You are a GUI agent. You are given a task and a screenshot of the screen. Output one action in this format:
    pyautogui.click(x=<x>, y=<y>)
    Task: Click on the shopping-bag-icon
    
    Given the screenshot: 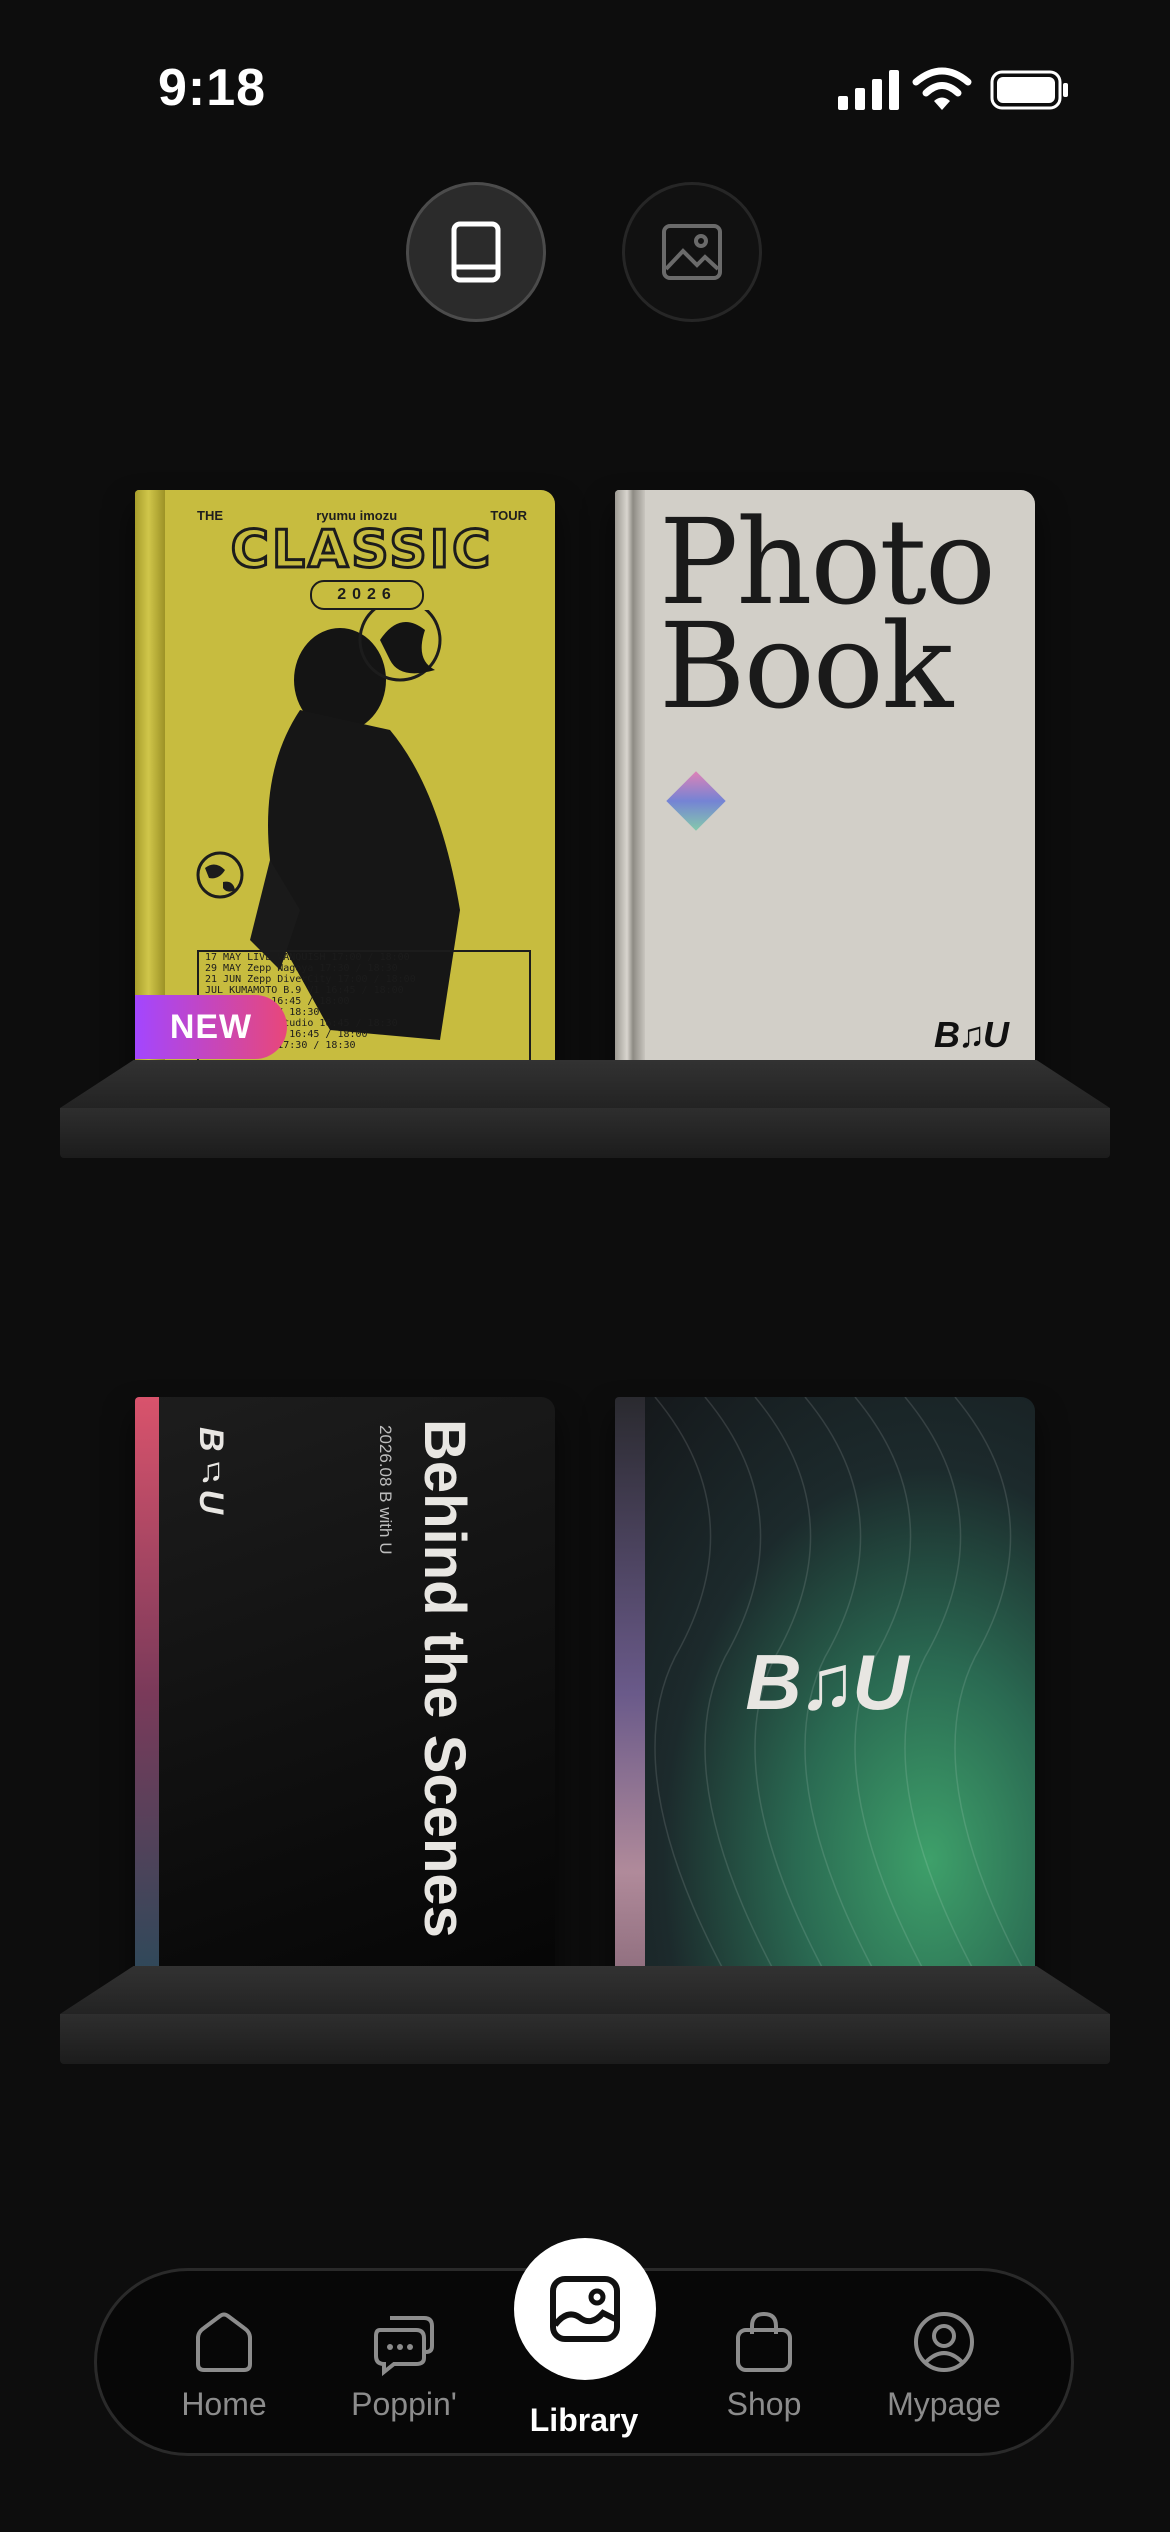 What is the action you would take?
    pyautogui.click(x=764, y=2341)
    